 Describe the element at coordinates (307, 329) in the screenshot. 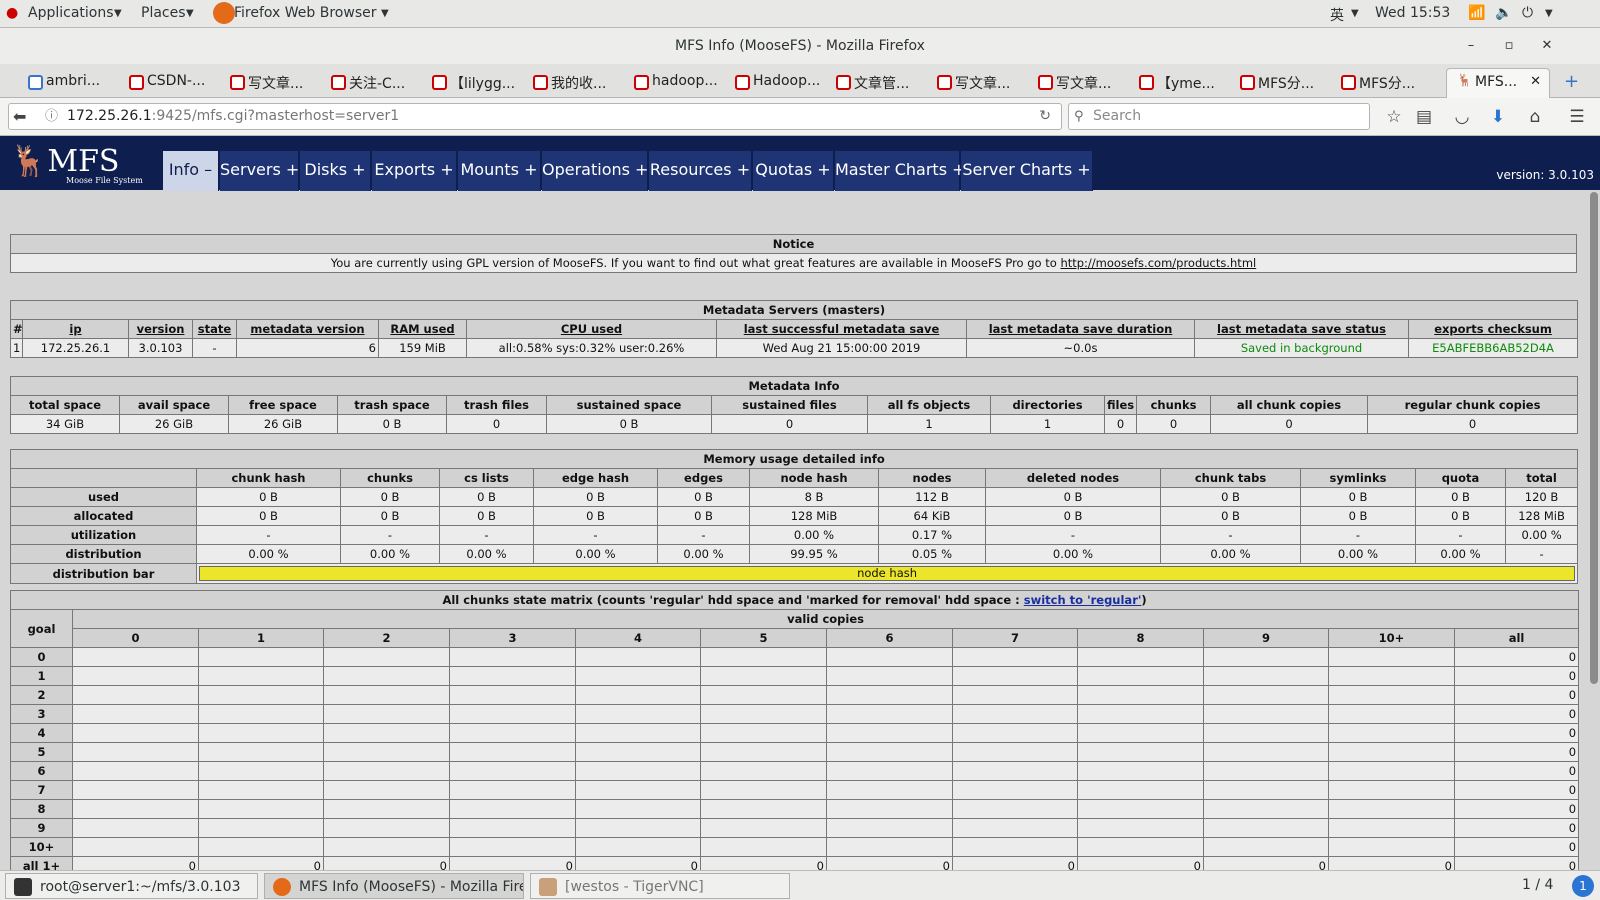

I see `sortable-header: metadata version` at that location.